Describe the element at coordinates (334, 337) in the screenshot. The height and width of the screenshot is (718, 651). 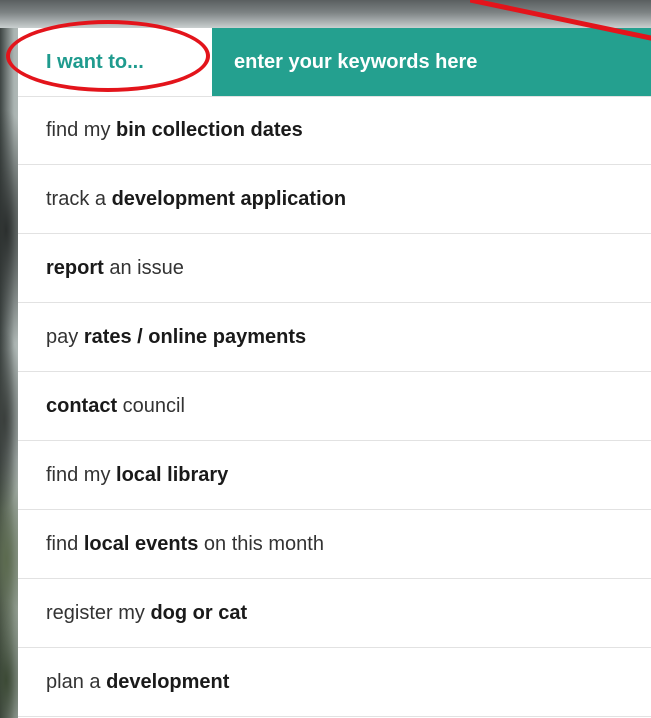
I see `quick-link-pay-rates: pay rates / online payments` at that location.